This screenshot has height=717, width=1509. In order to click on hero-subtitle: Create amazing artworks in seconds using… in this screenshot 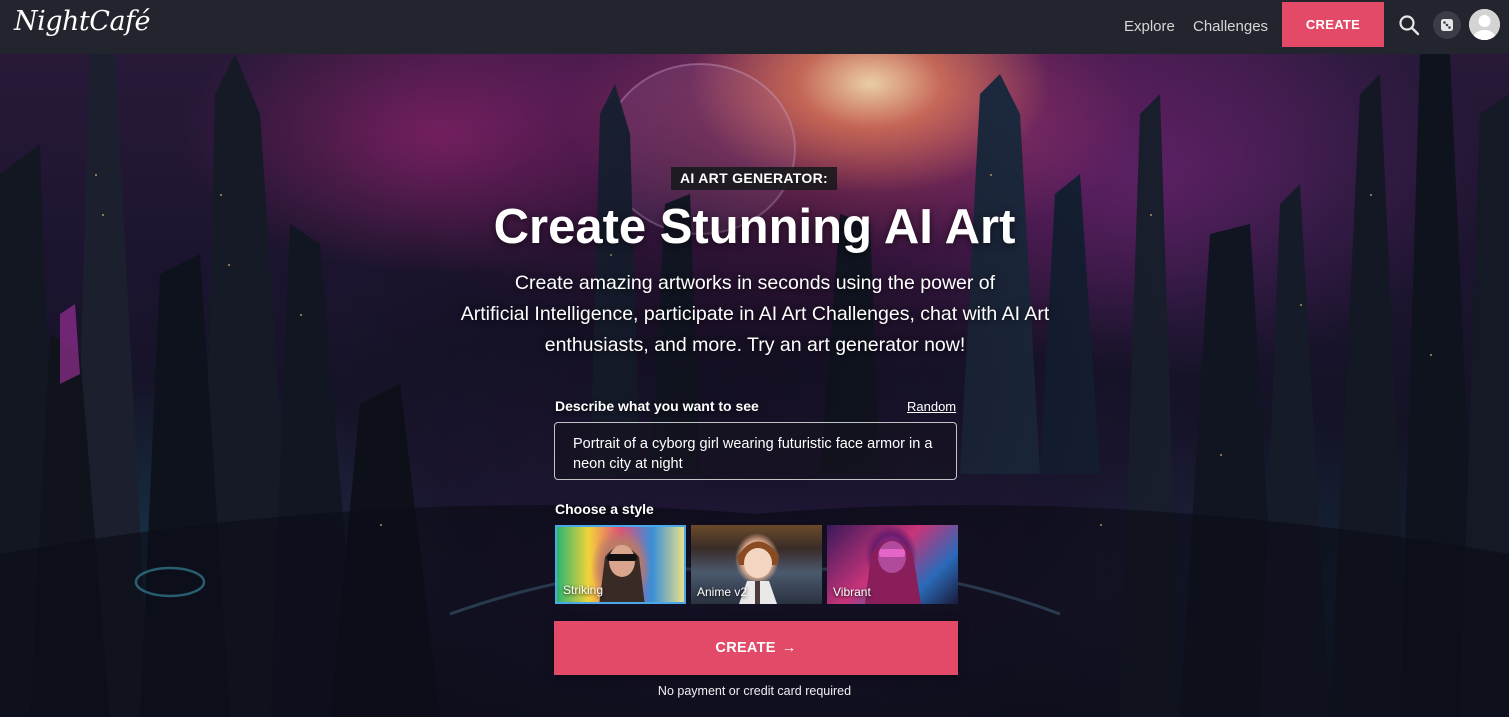, I will do `click(755, 314)`.